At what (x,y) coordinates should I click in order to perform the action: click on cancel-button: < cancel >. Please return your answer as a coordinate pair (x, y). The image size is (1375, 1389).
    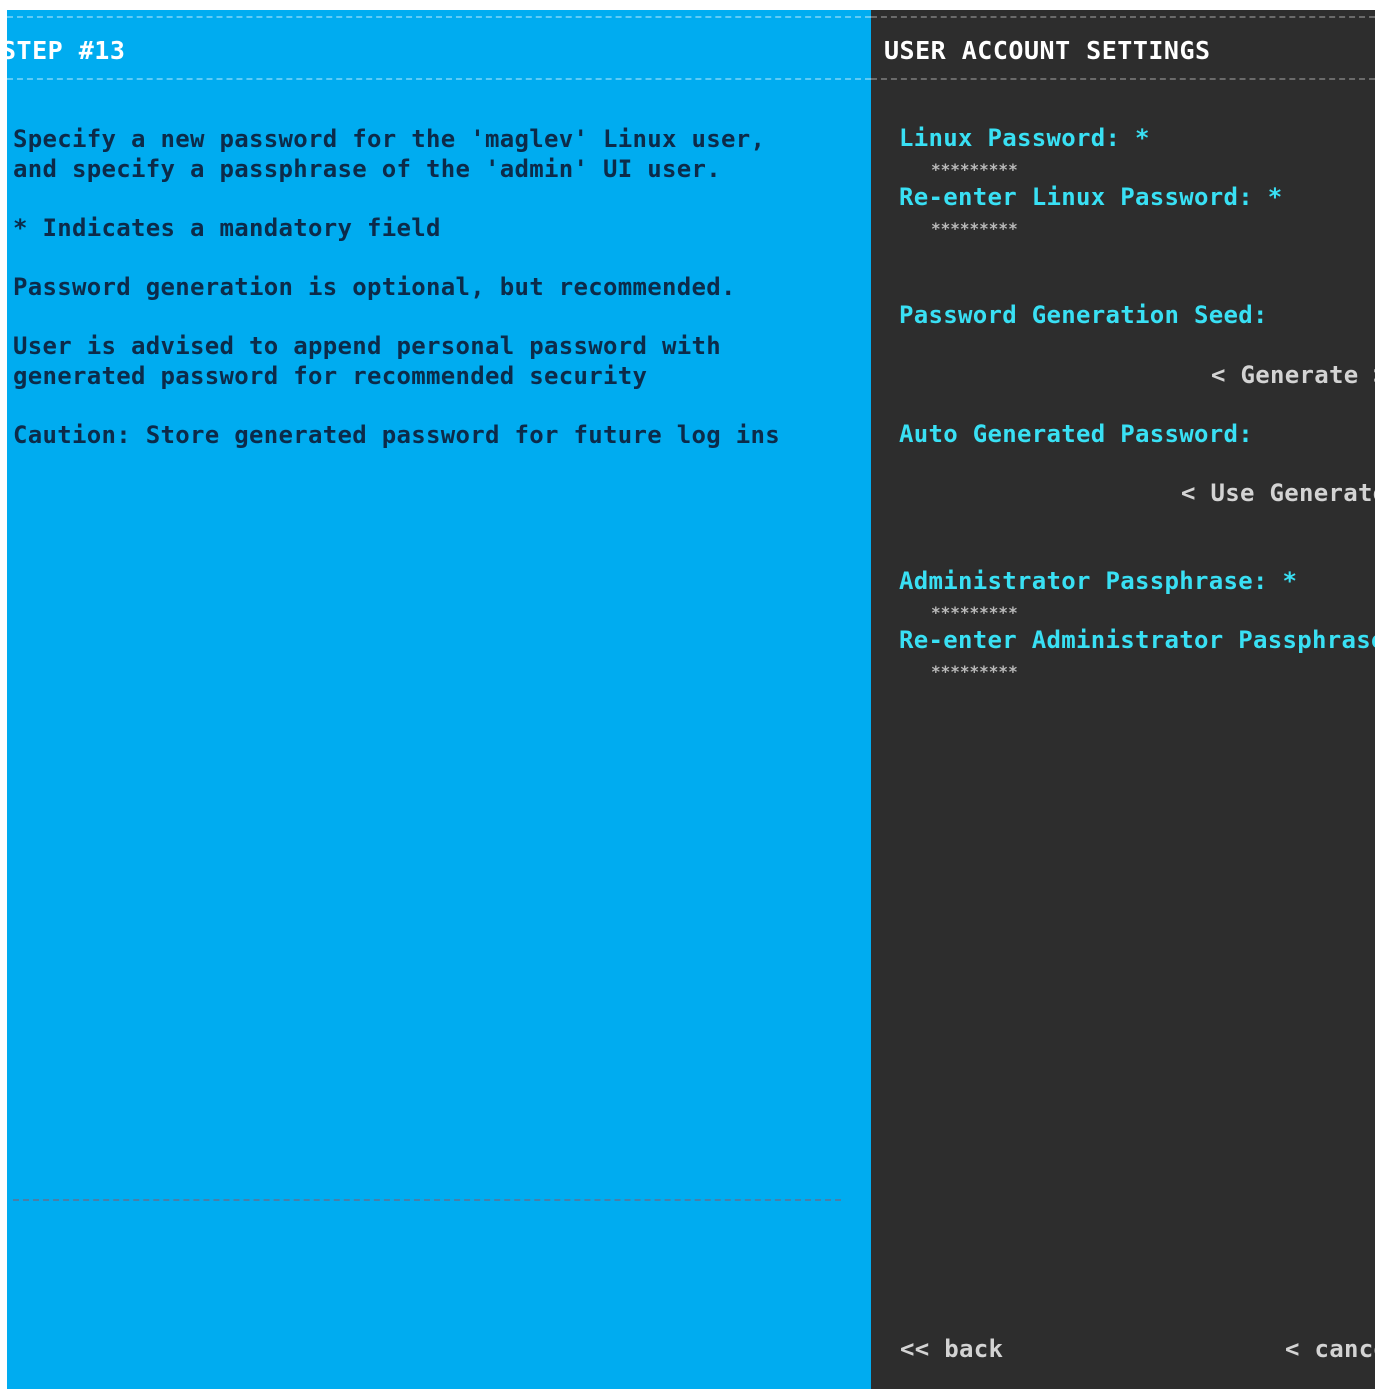
    Looking at the image, I should click on (1330, 1349).